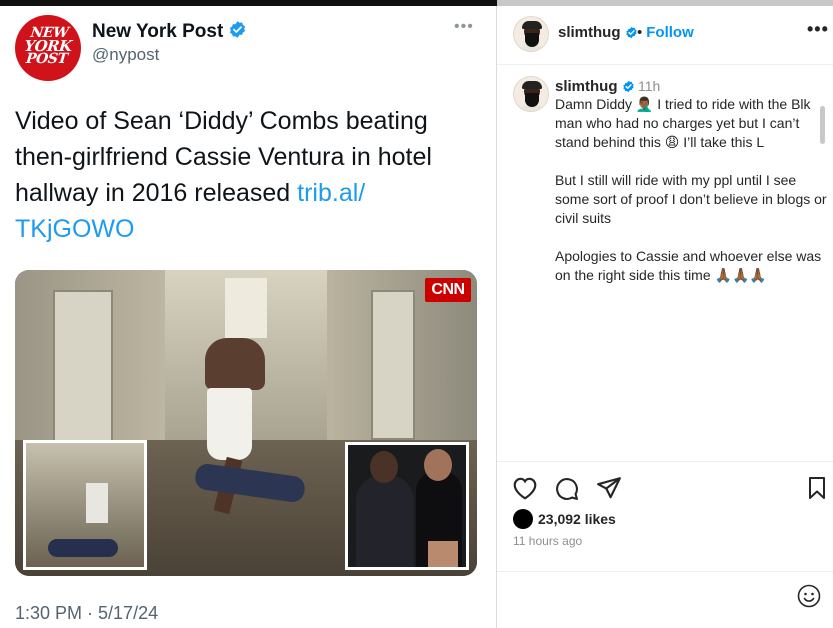 Image resolution: width=833 pixels, height=628 pixels. Describe the element at coordinates (609, 488) in the screenshot. I see `share-icon` at that location.